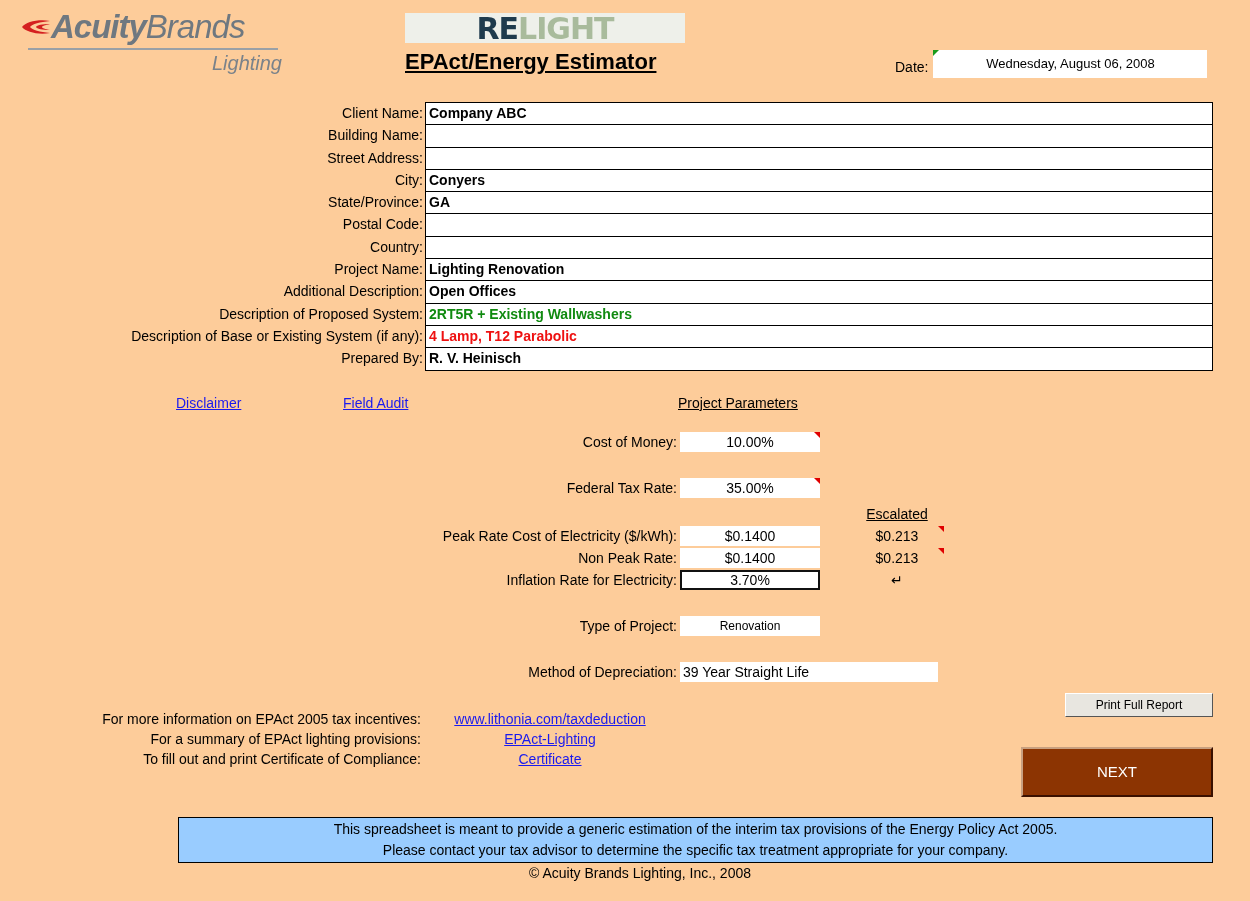 The image size is (1250, 901). Describe the element at coordinates (375, 136) in the screenshot. I see `field-label: Building Name:` at that location.